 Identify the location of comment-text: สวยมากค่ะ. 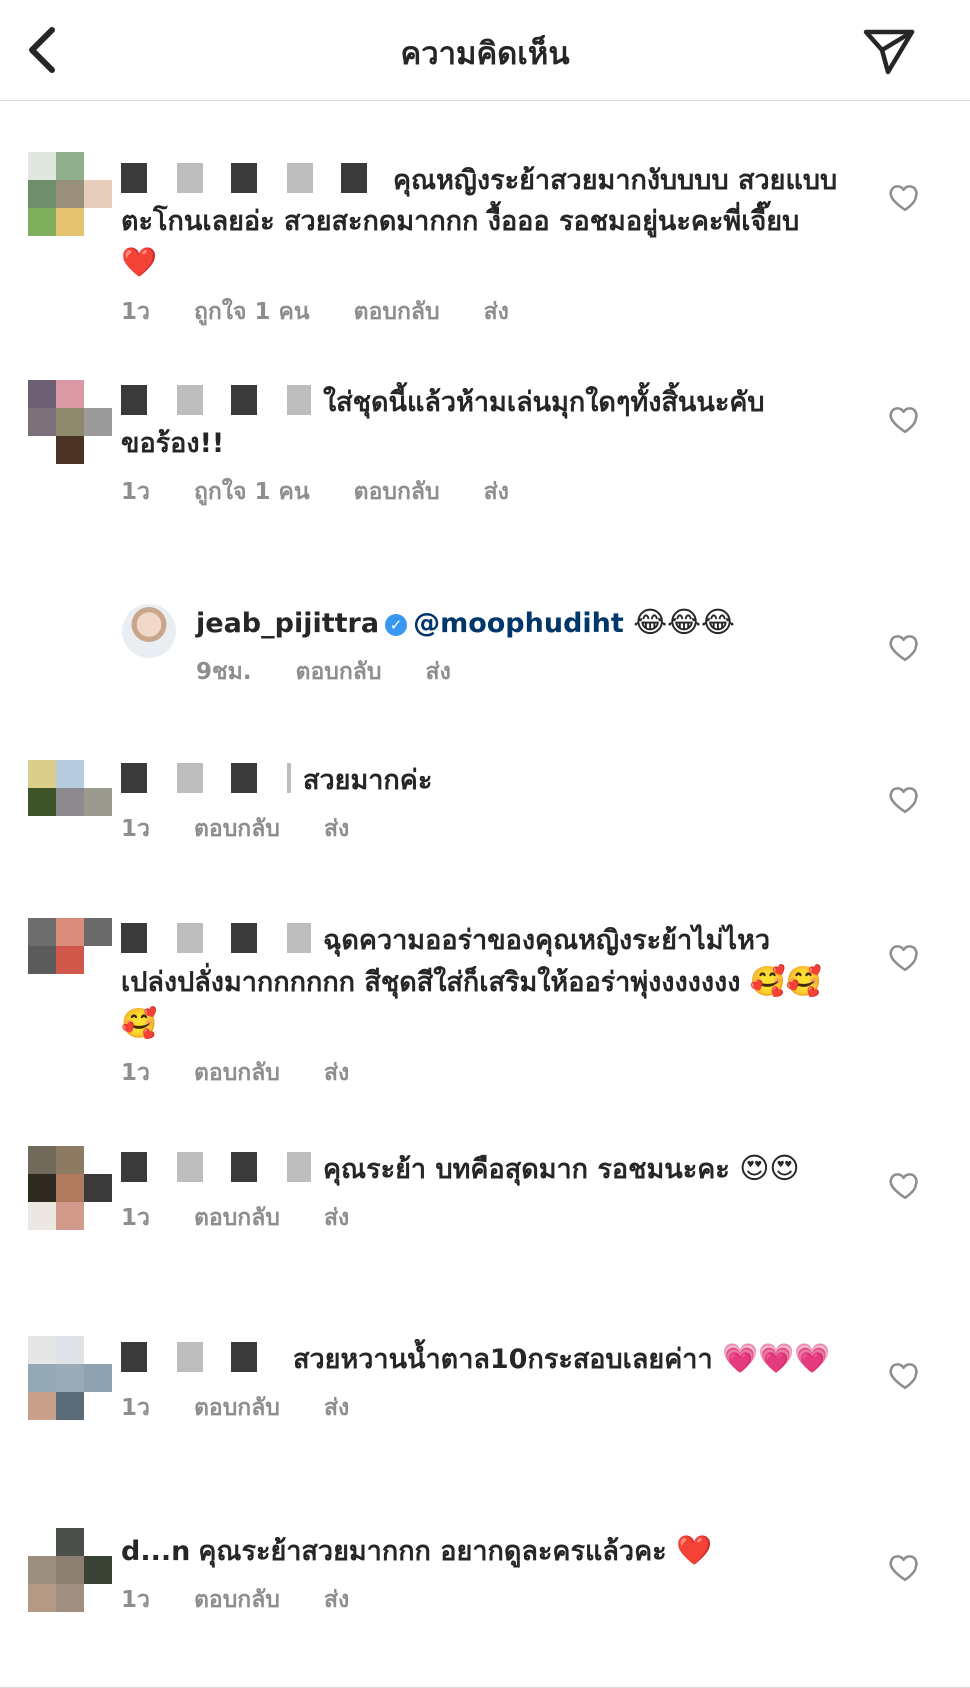
(481, 780).